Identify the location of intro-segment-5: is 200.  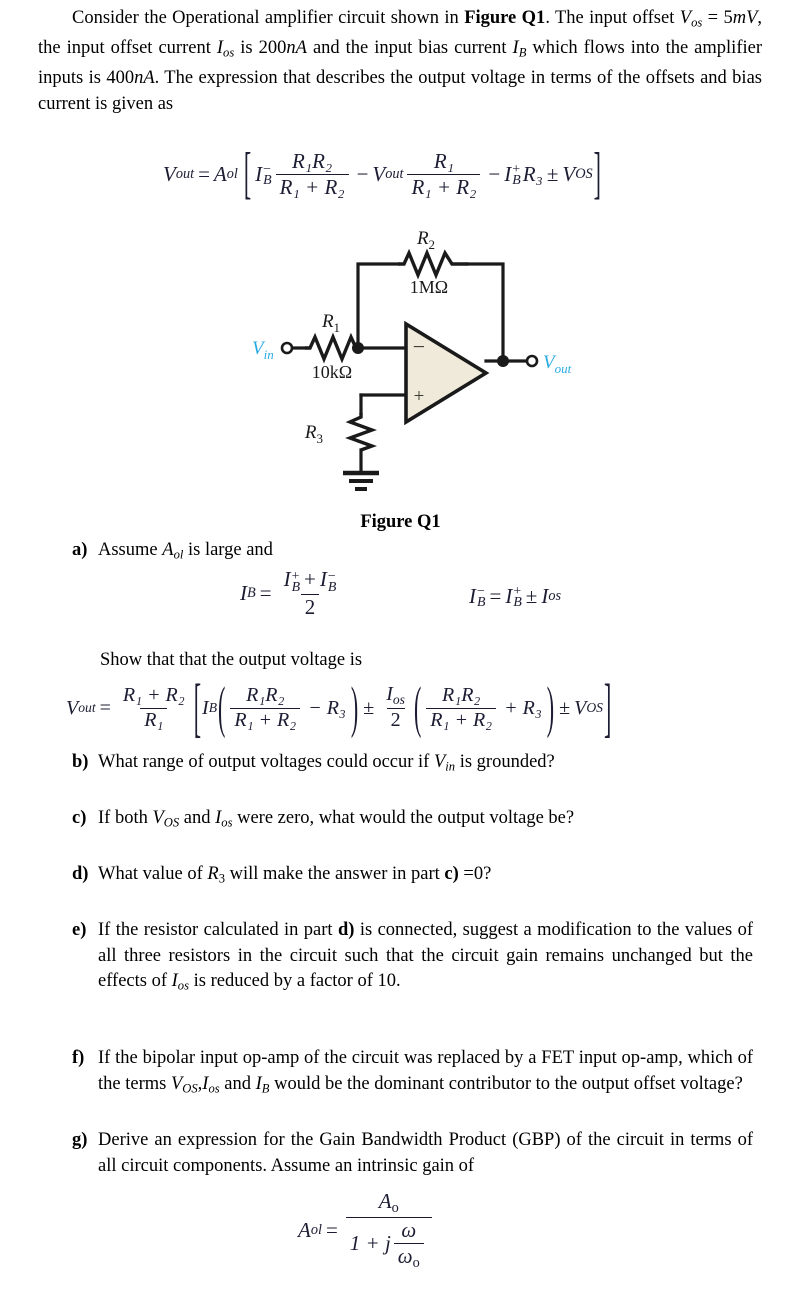
(260, 48).